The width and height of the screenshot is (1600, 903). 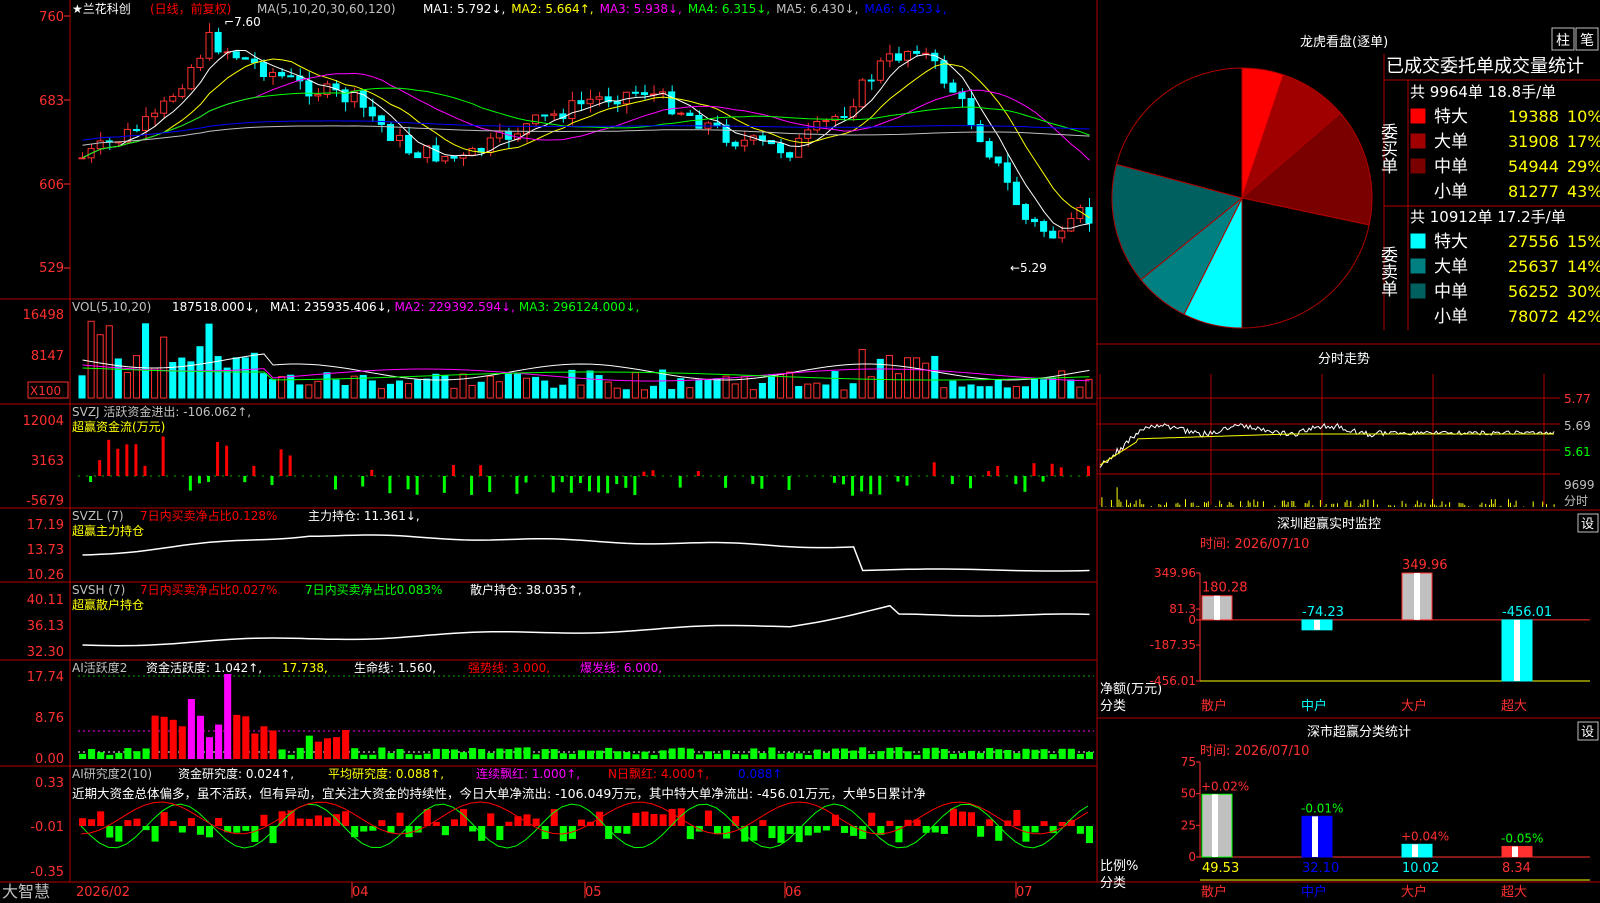 I want to click on air-e: N日飘红: 4.000↑,, so click(x=658, y=773).